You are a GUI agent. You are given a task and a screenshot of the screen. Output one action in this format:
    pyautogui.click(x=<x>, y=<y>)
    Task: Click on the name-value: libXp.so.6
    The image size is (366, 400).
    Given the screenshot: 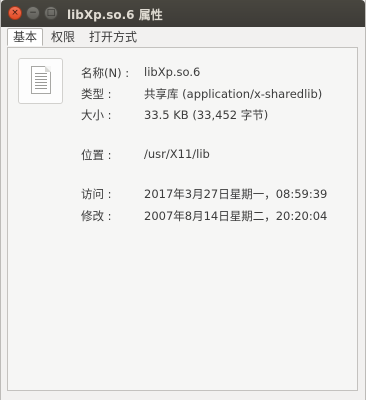 What is the action you would take?
    pyautogui.click(x=172, y=72)
    